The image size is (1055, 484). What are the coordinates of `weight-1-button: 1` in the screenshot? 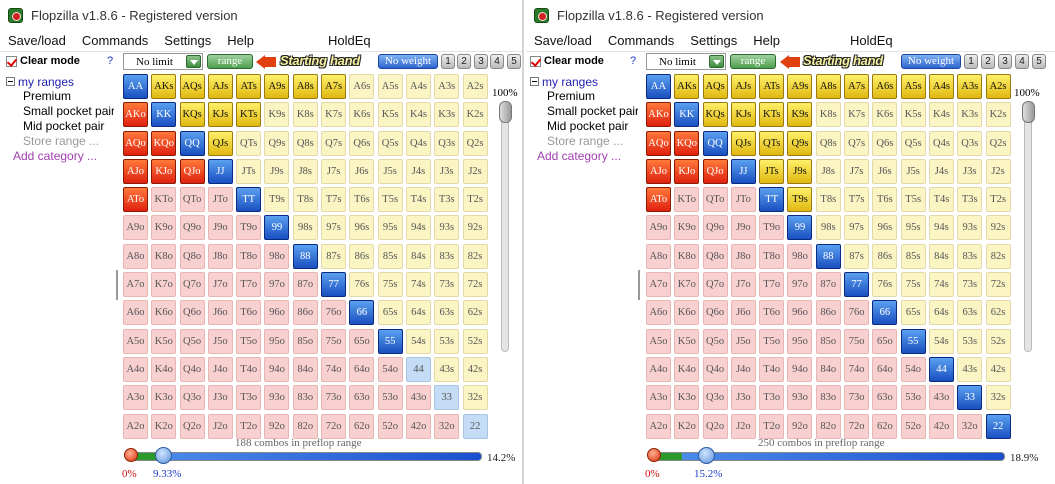 It's located at (448, 61).